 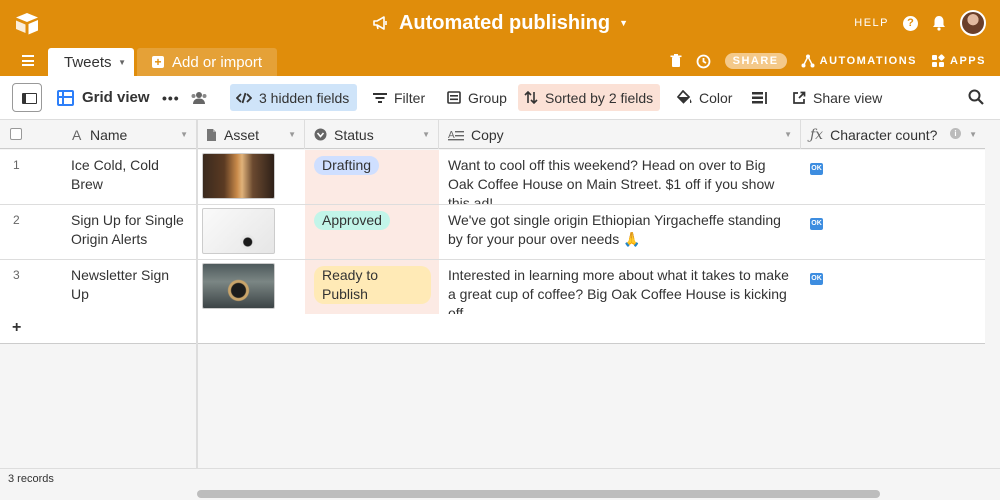 I want to click on group-button: Group, so click(x=477, y=97).